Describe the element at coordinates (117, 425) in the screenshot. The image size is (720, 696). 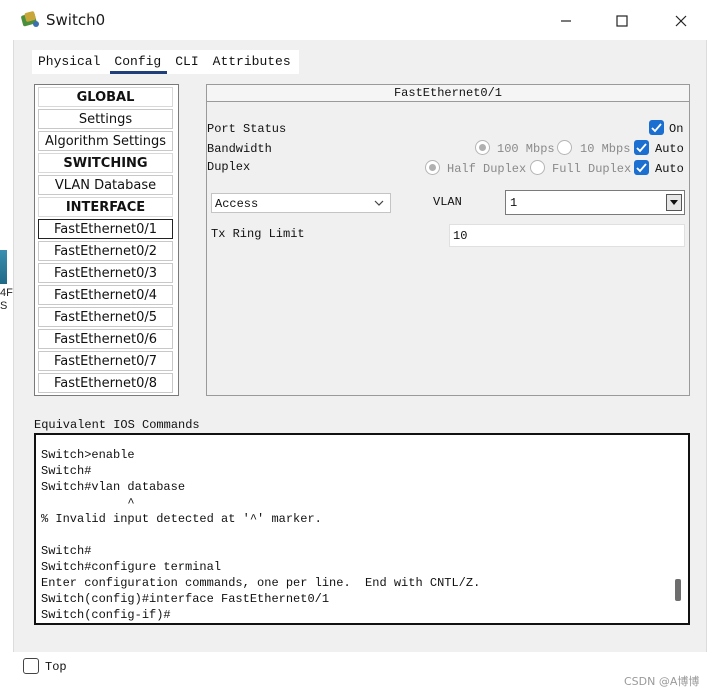
I see `ios-commands-label: Equivalent IOS Commands` at that location.